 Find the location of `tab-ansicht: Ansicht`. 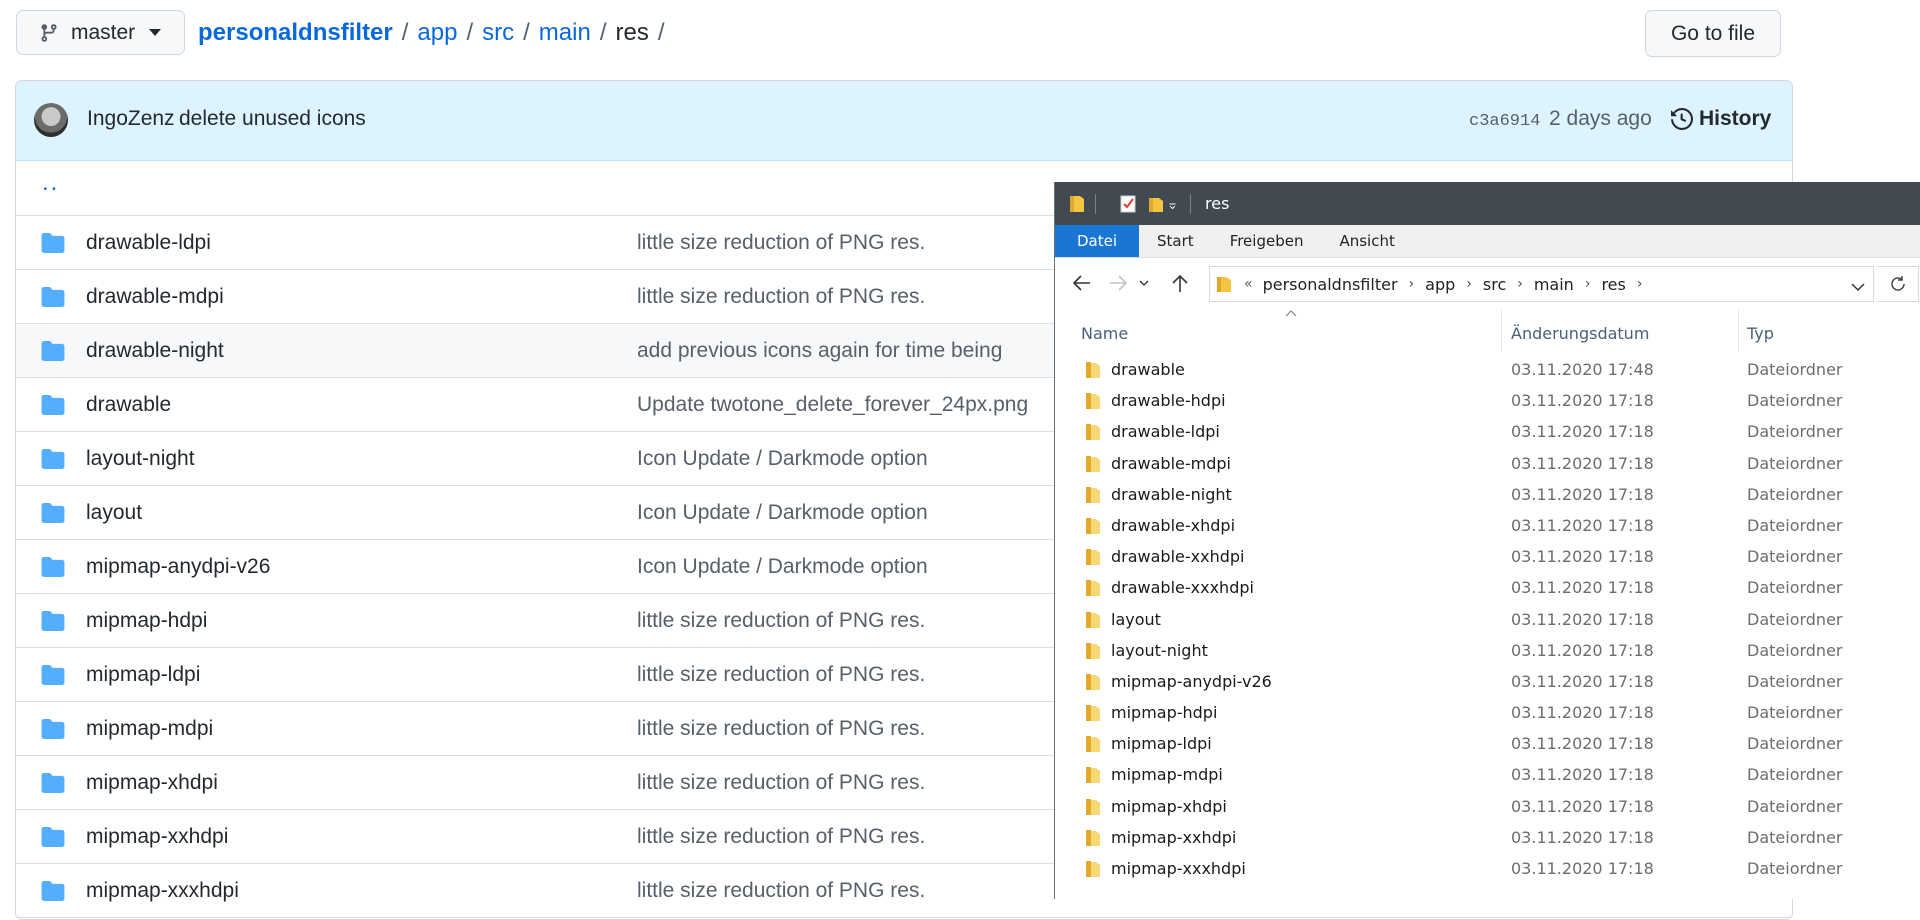

tab-ansicht: Ansicht is located at coordinates (1366, 241).